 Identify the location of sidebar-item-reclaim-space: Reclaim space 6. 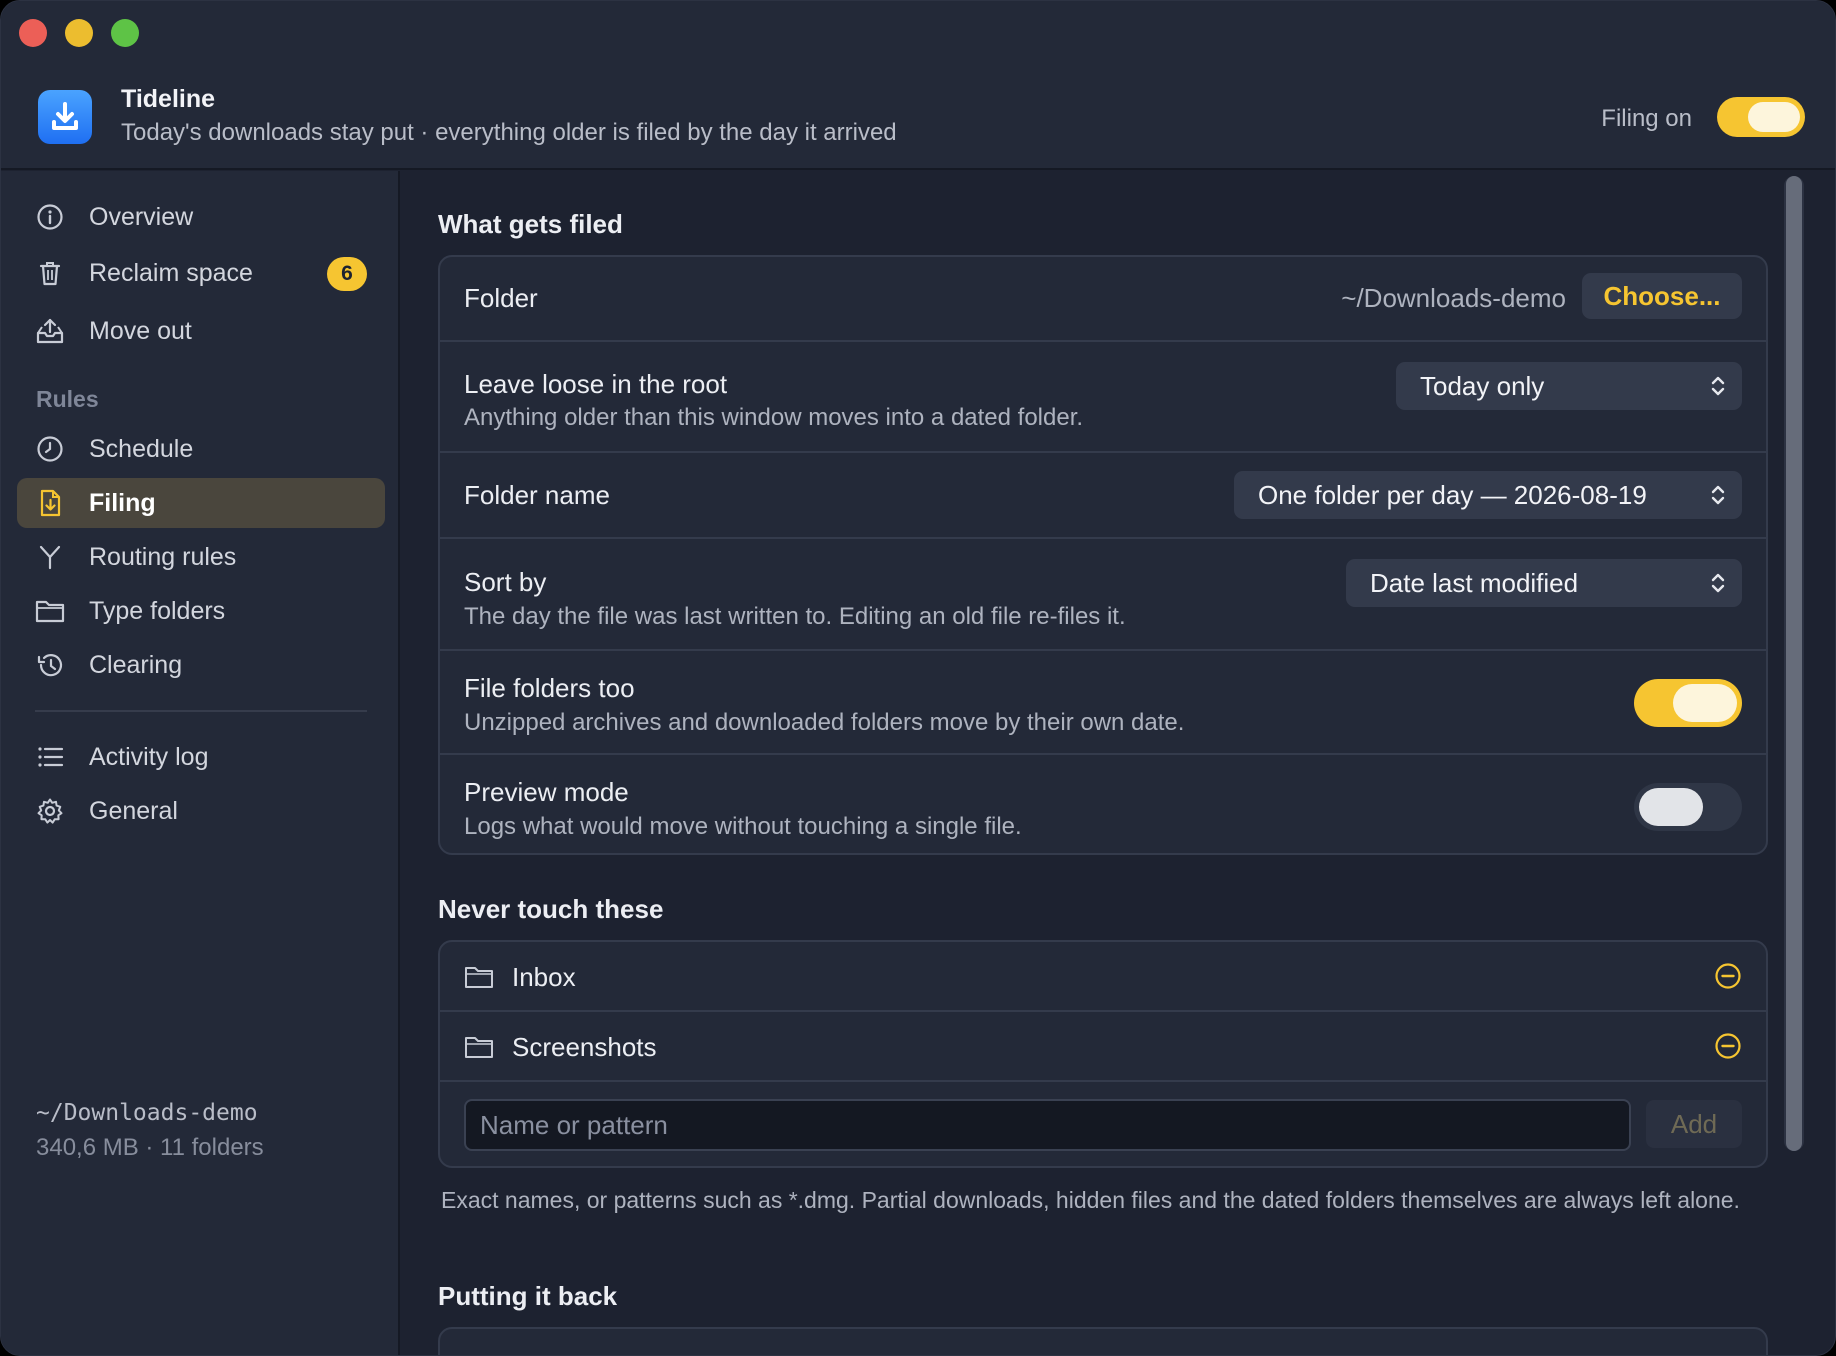
(201, 273).